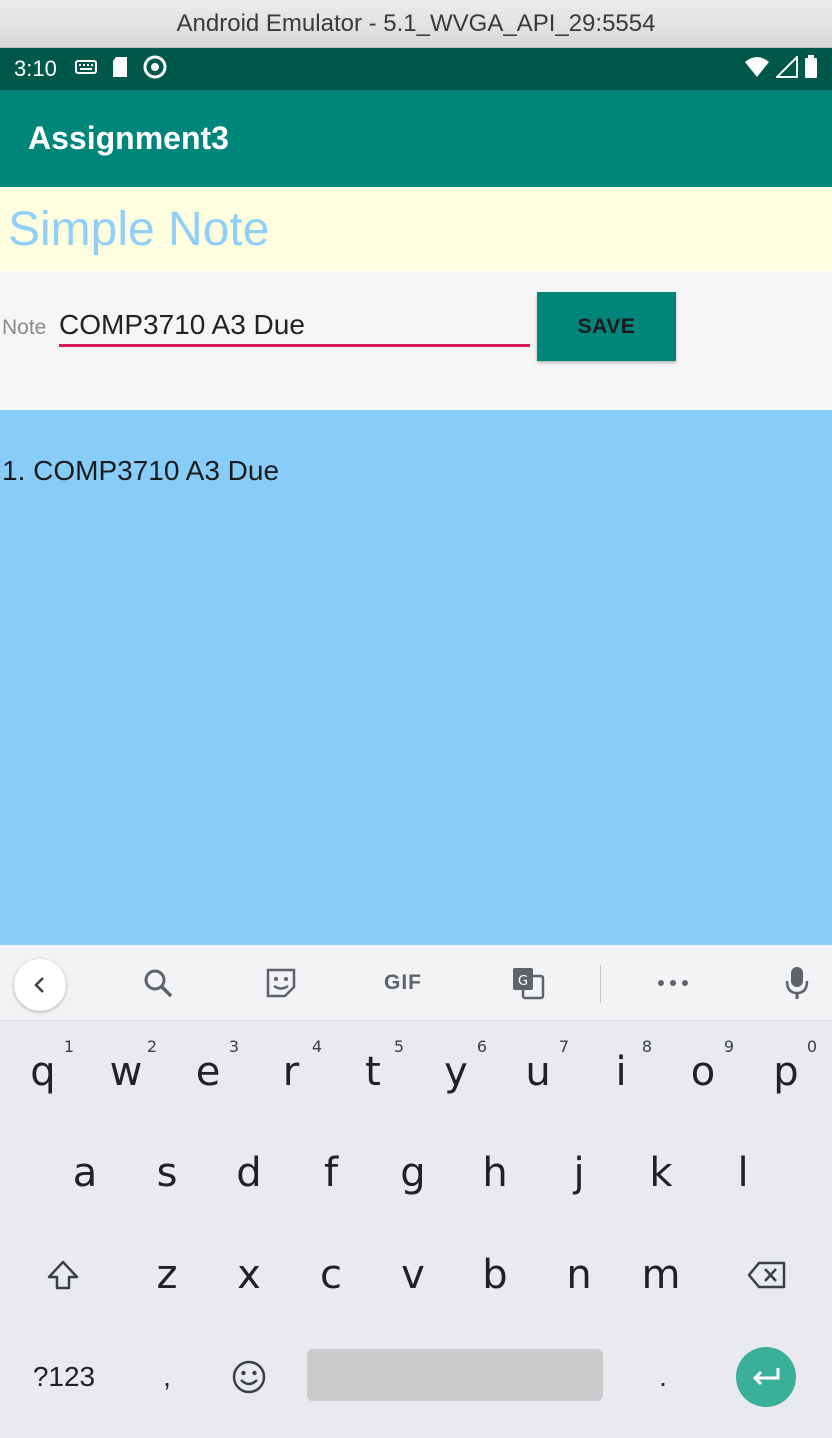 Image resolution: width=832 pixels, height=1438 pixels. I want to click on period-key: ., so click(663, 1377).